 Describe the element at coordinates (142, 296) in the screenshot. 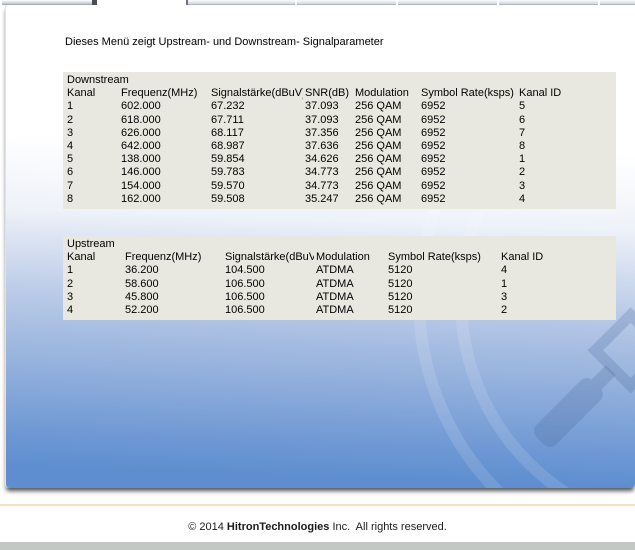

I see `cell: 45.800` at that location.